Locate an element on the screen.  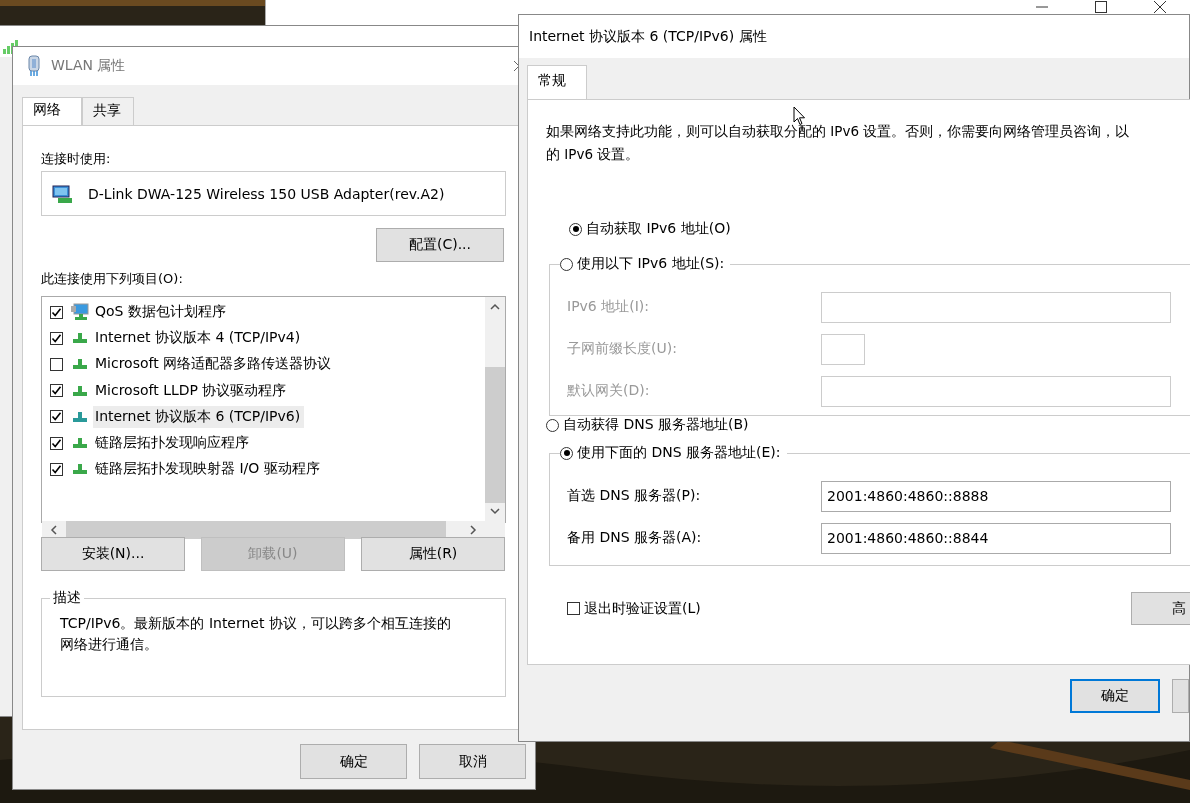
list-item: Internet 协议版本 6 (TCP/IPv6) is located at coordinates (199, 416).